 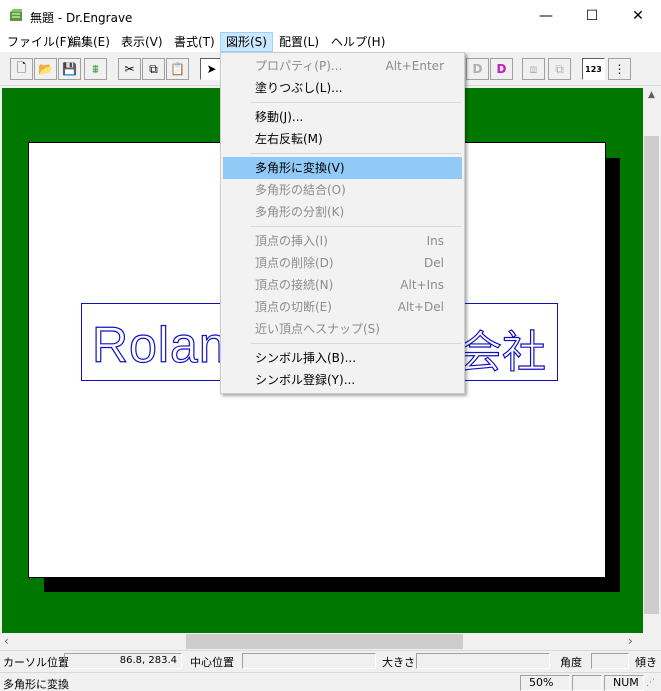 I want to click on minimize-button: —, so click(x=546, y=16).